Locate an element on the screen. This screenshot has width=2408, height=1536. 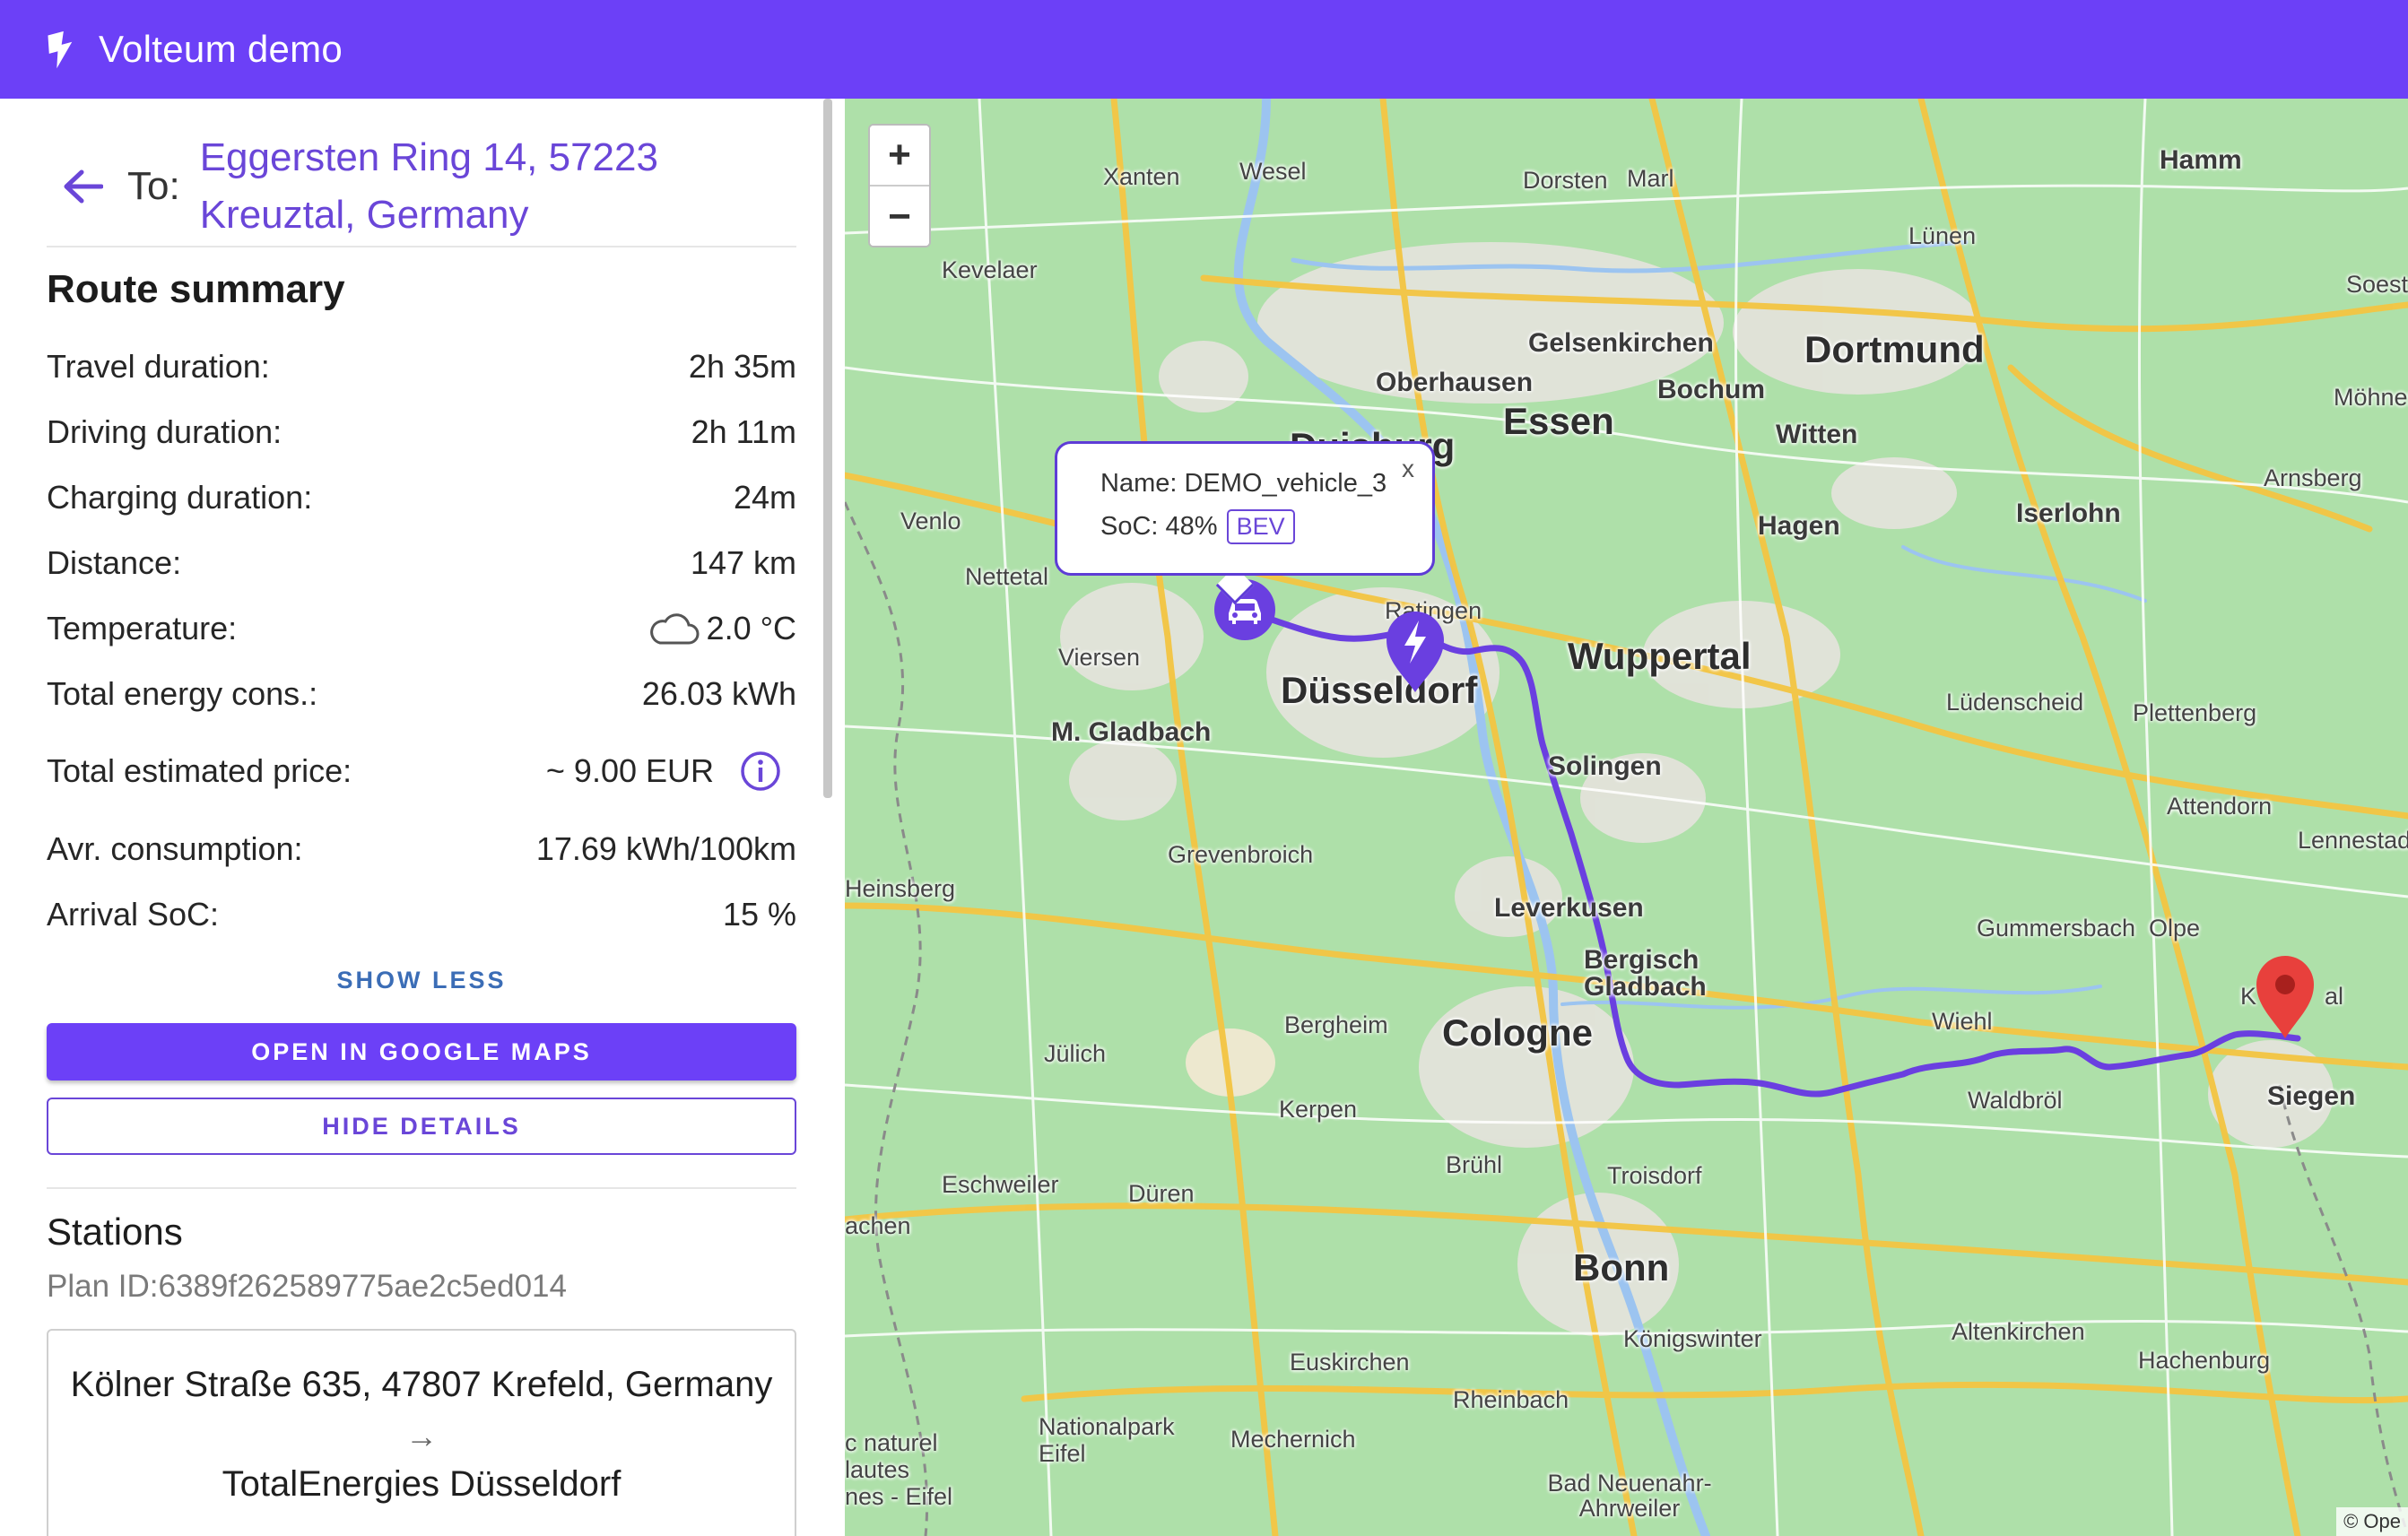
city-label-hagen: Hagen is located at coordinates (1799, 526).